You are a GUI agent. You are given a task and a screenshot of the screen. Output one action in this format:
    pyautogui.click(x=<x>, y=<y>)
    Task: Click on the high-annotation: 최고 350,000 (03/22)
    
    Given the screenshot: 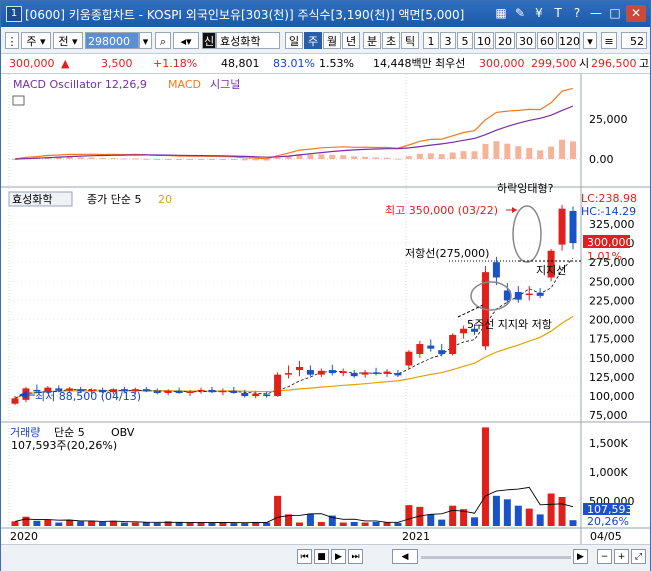 What is the action you would take?
    pyautogui.click(x=441, y=210)
    